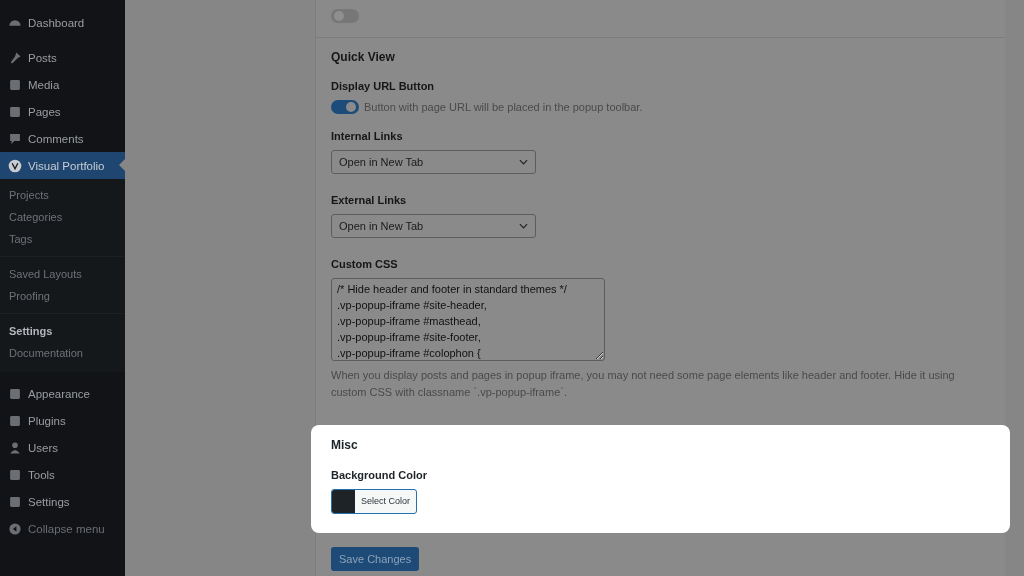 Image resolution: width=1024 pixels, height=576 pixels. What do you see at coordinates (15, 165) in the screenshot?
I see `letter-circle-icon` at bounding box center [15, 165].